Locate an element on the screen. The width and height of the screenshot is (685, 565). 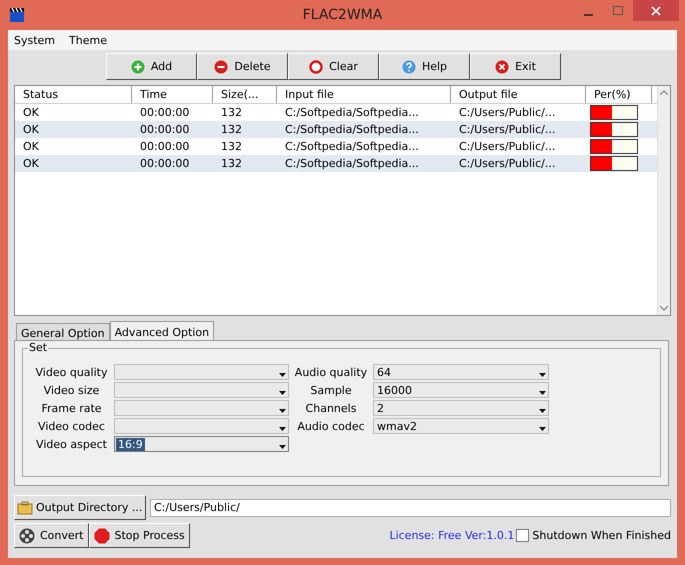
dropdown: 2 is located at coordinates (461, 408).